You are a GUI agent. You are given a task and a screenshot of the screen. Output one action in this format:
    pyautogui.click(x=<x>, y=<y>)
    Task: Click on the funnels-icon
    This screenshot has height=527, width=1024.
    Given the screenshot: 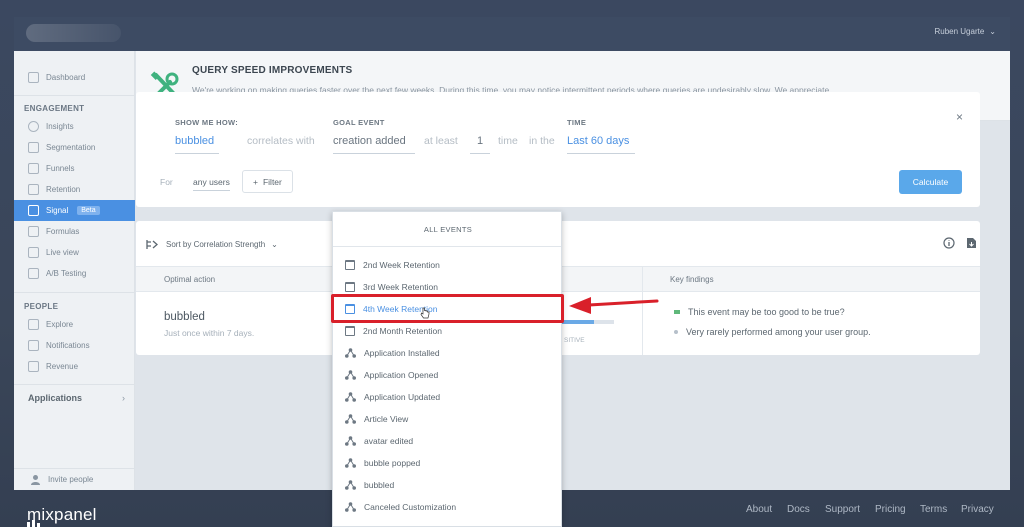 What is the action you would take?
    pyautogui.click(x=33, y=168)
    